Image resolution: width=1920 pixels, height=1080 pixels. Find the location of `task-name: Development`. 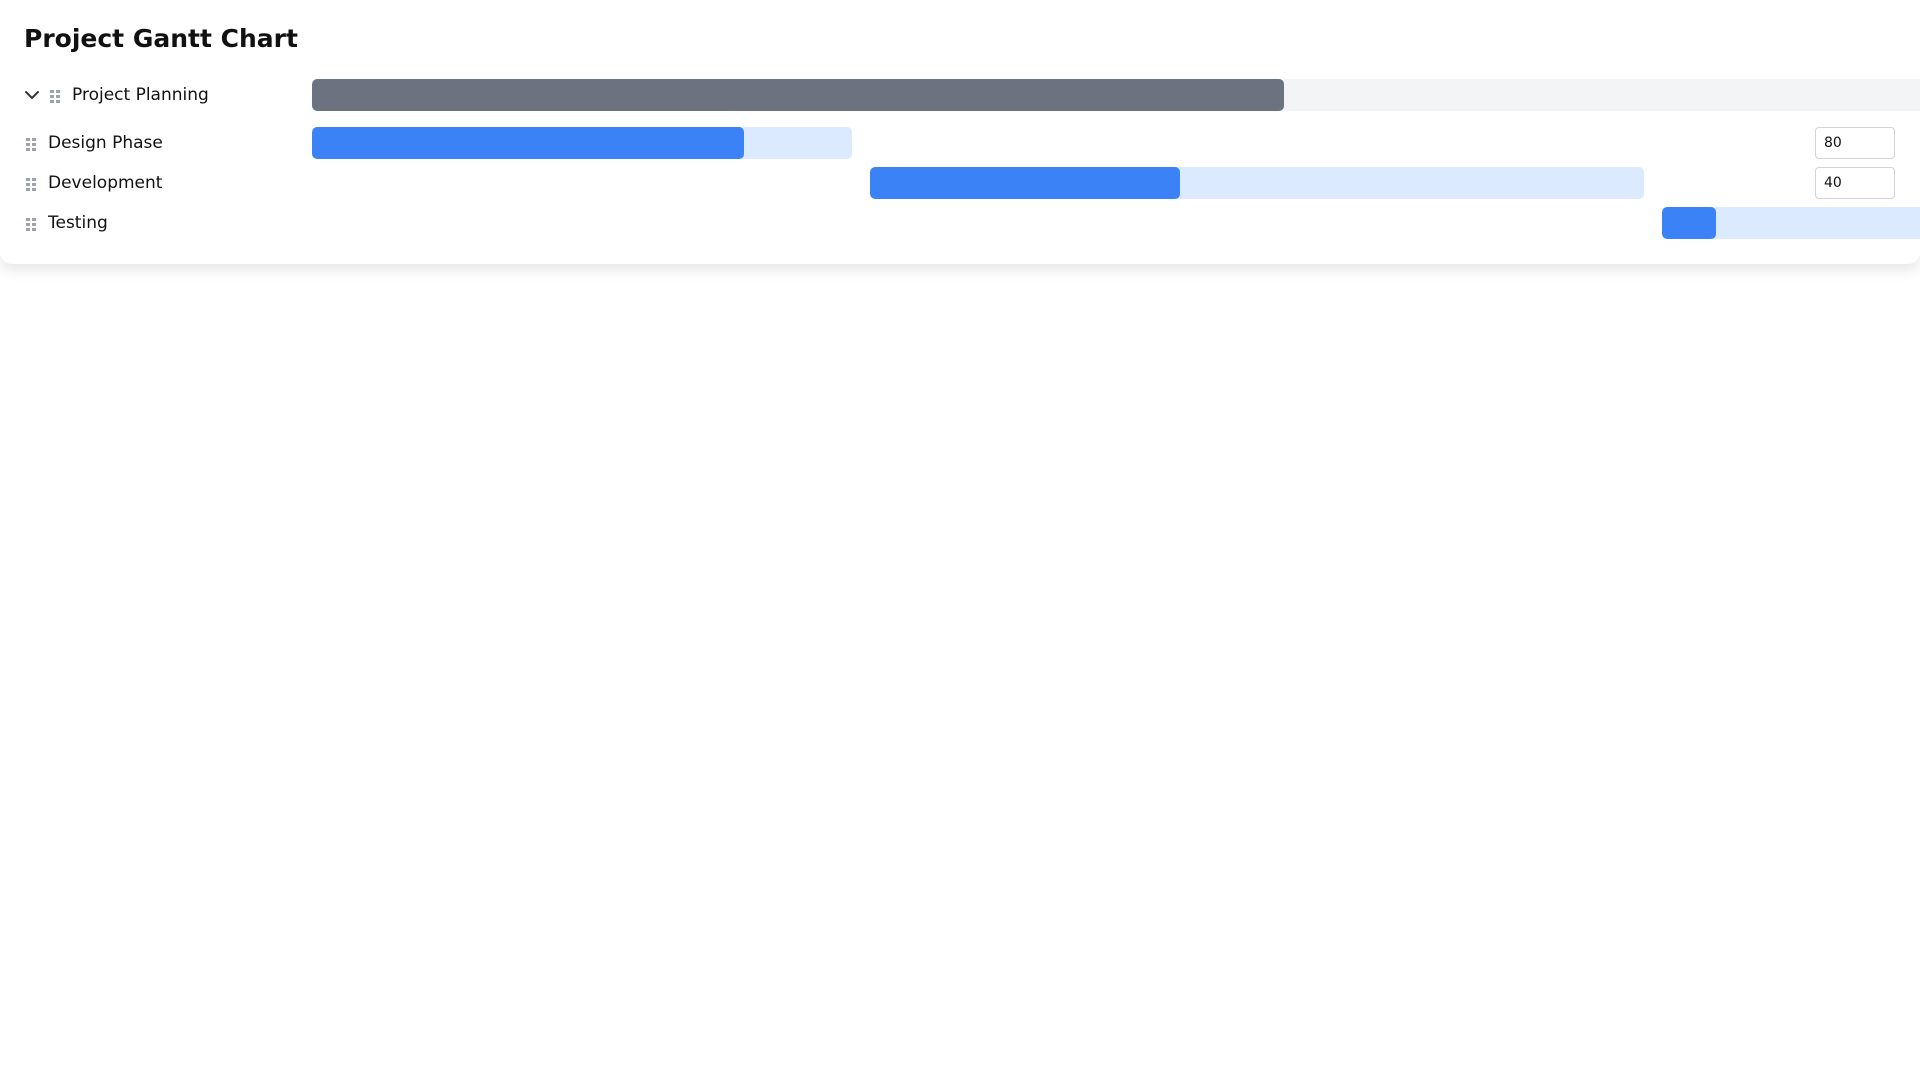

task-name: Development is located at coordinates (105, 183).